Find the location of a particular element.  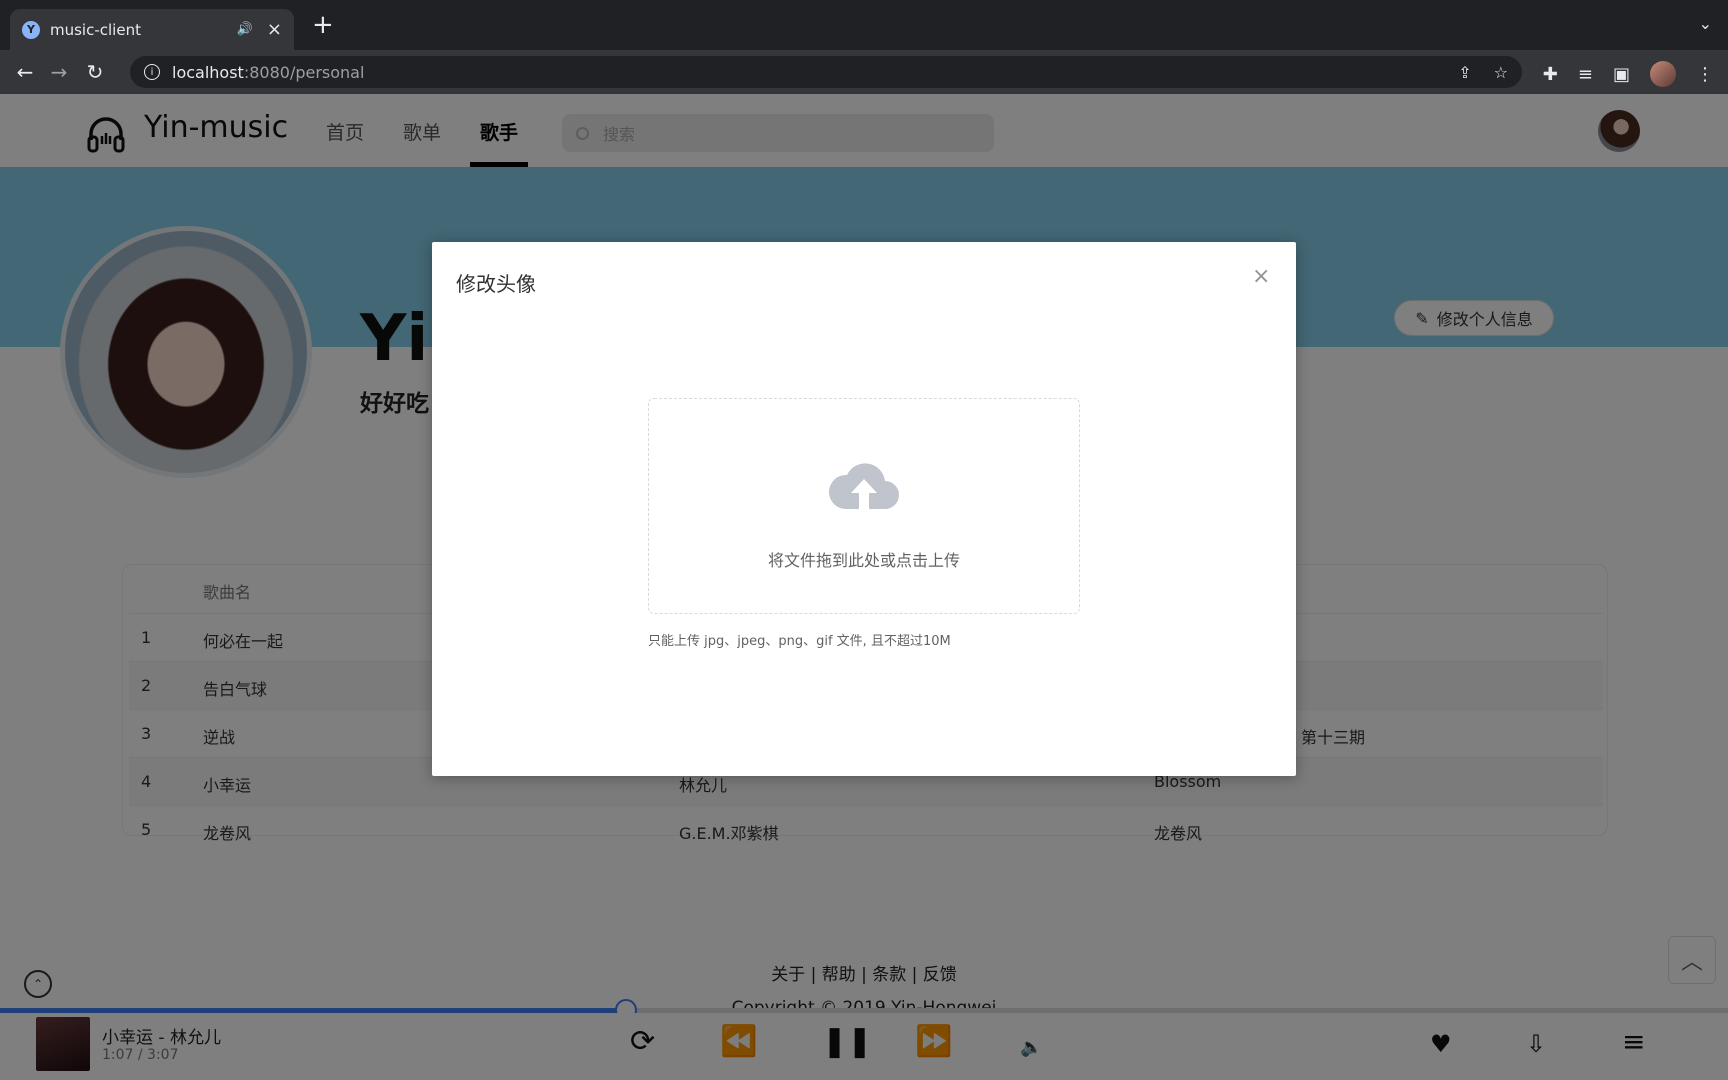

forward-arrow-icon: → is located at coordinates (59, 72).